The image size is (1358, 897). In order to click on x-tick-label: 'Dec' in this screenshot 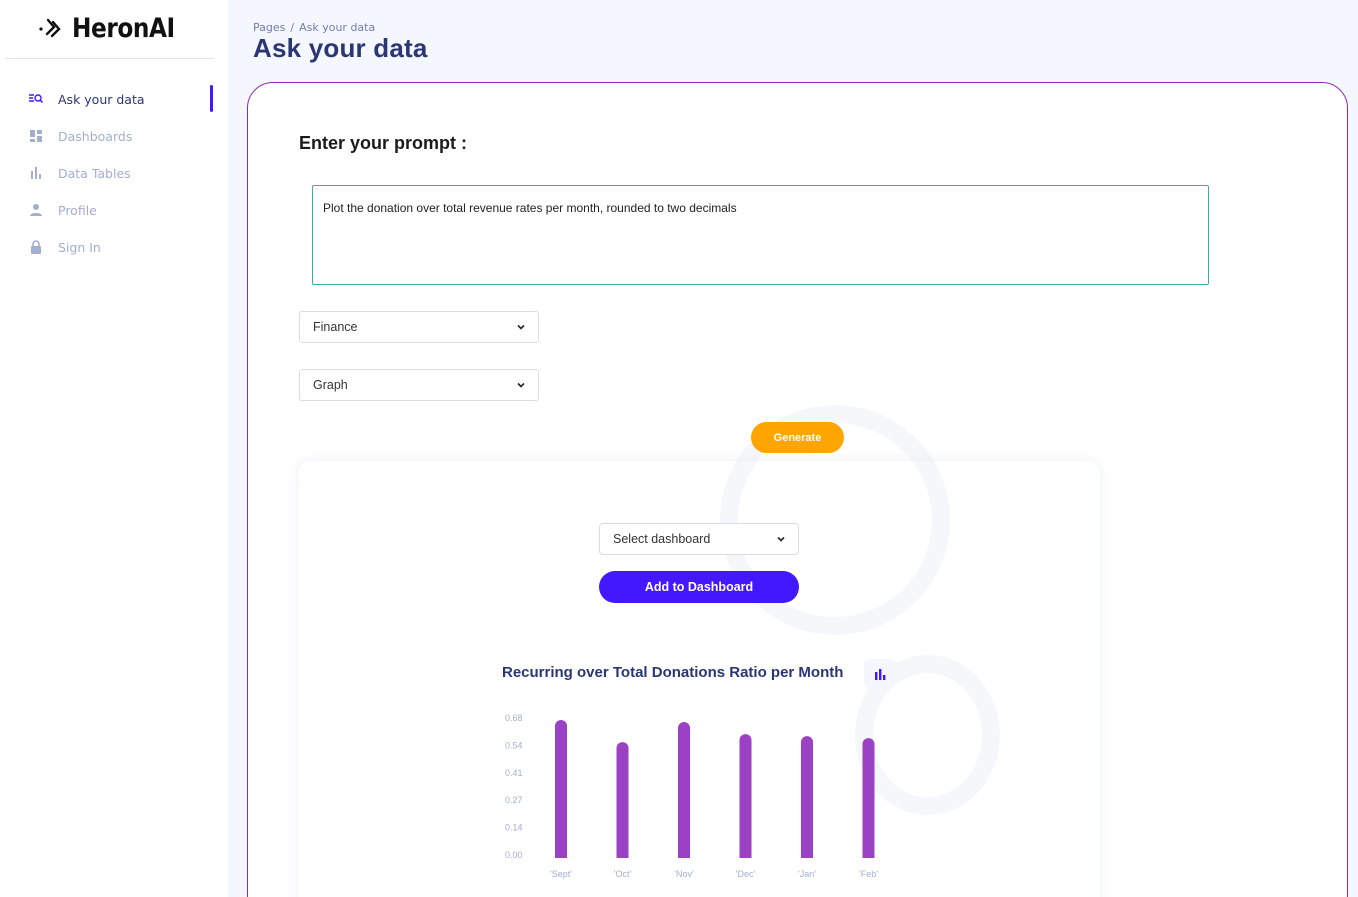, I will do `click(746, 874)`.